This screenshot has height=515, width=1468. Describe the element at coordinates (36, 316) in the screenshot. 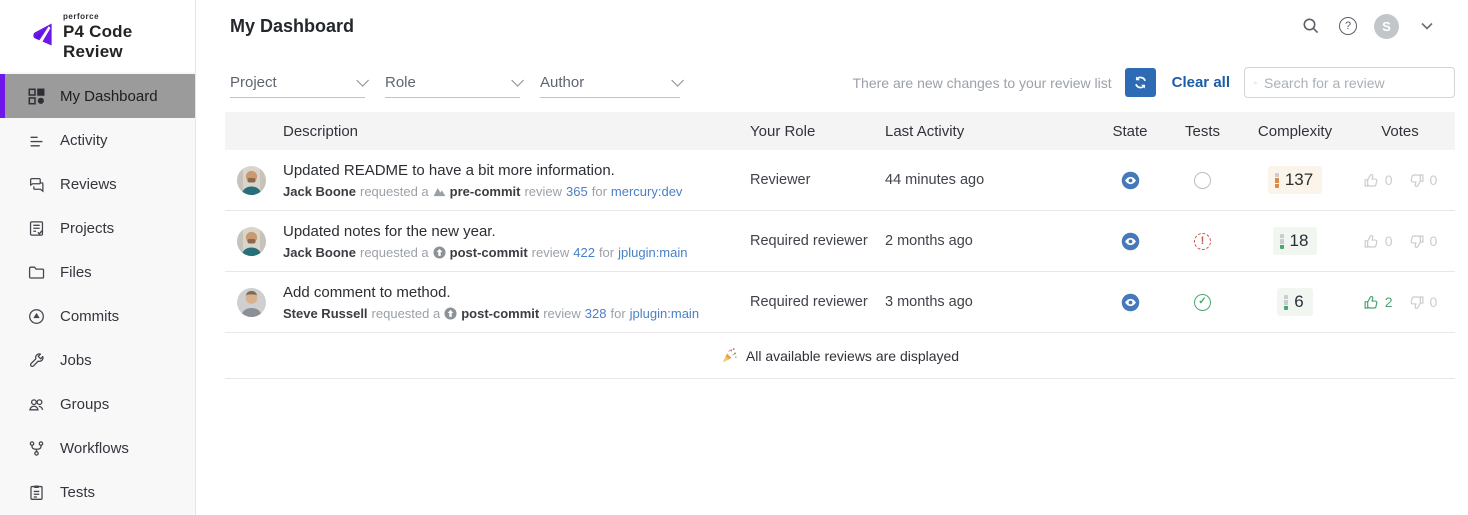

I see `commits-icon` at that location.